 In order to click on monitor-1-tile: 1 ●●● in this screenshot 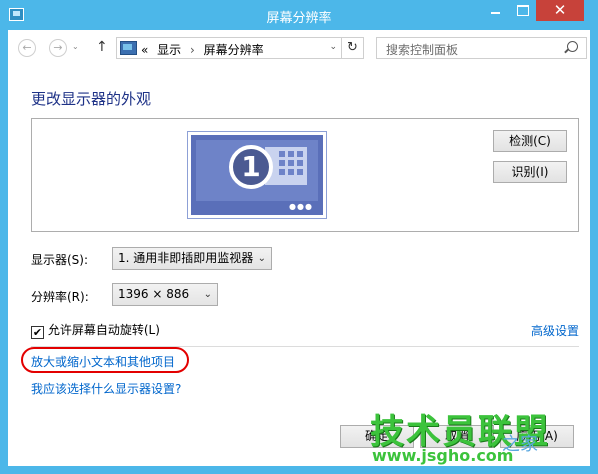, I will do `click(257, 175)`.